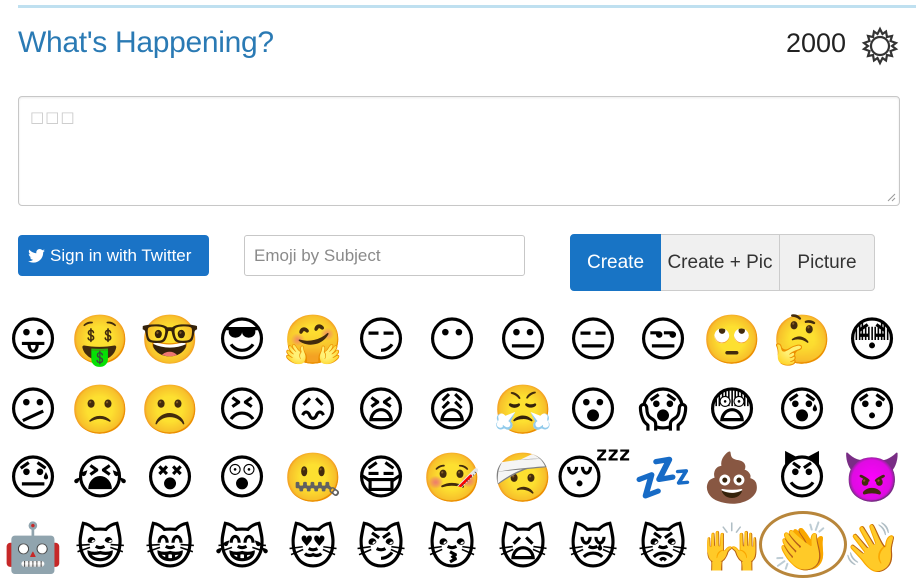 This screenshot has height=578, width=916. Describe the element at coordinates (802, 478) in the screenshot. I see `emoji-item: 😈` at that location.